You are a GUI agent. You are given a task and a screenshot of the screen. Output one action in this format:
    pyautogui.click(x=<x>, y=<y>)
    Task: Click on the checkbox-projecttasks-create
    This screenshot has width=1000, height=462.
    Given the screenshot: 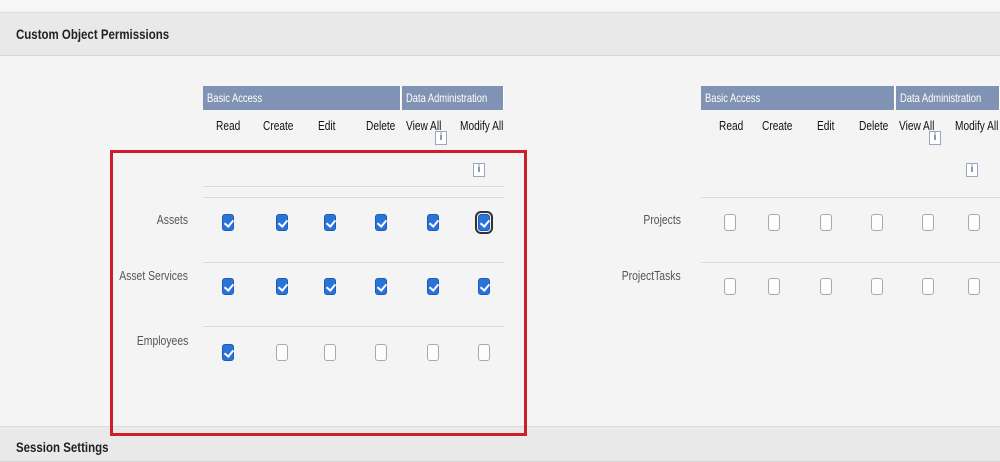 What is the action you would take?
    pyautogui.click(x=774, y=286)
    